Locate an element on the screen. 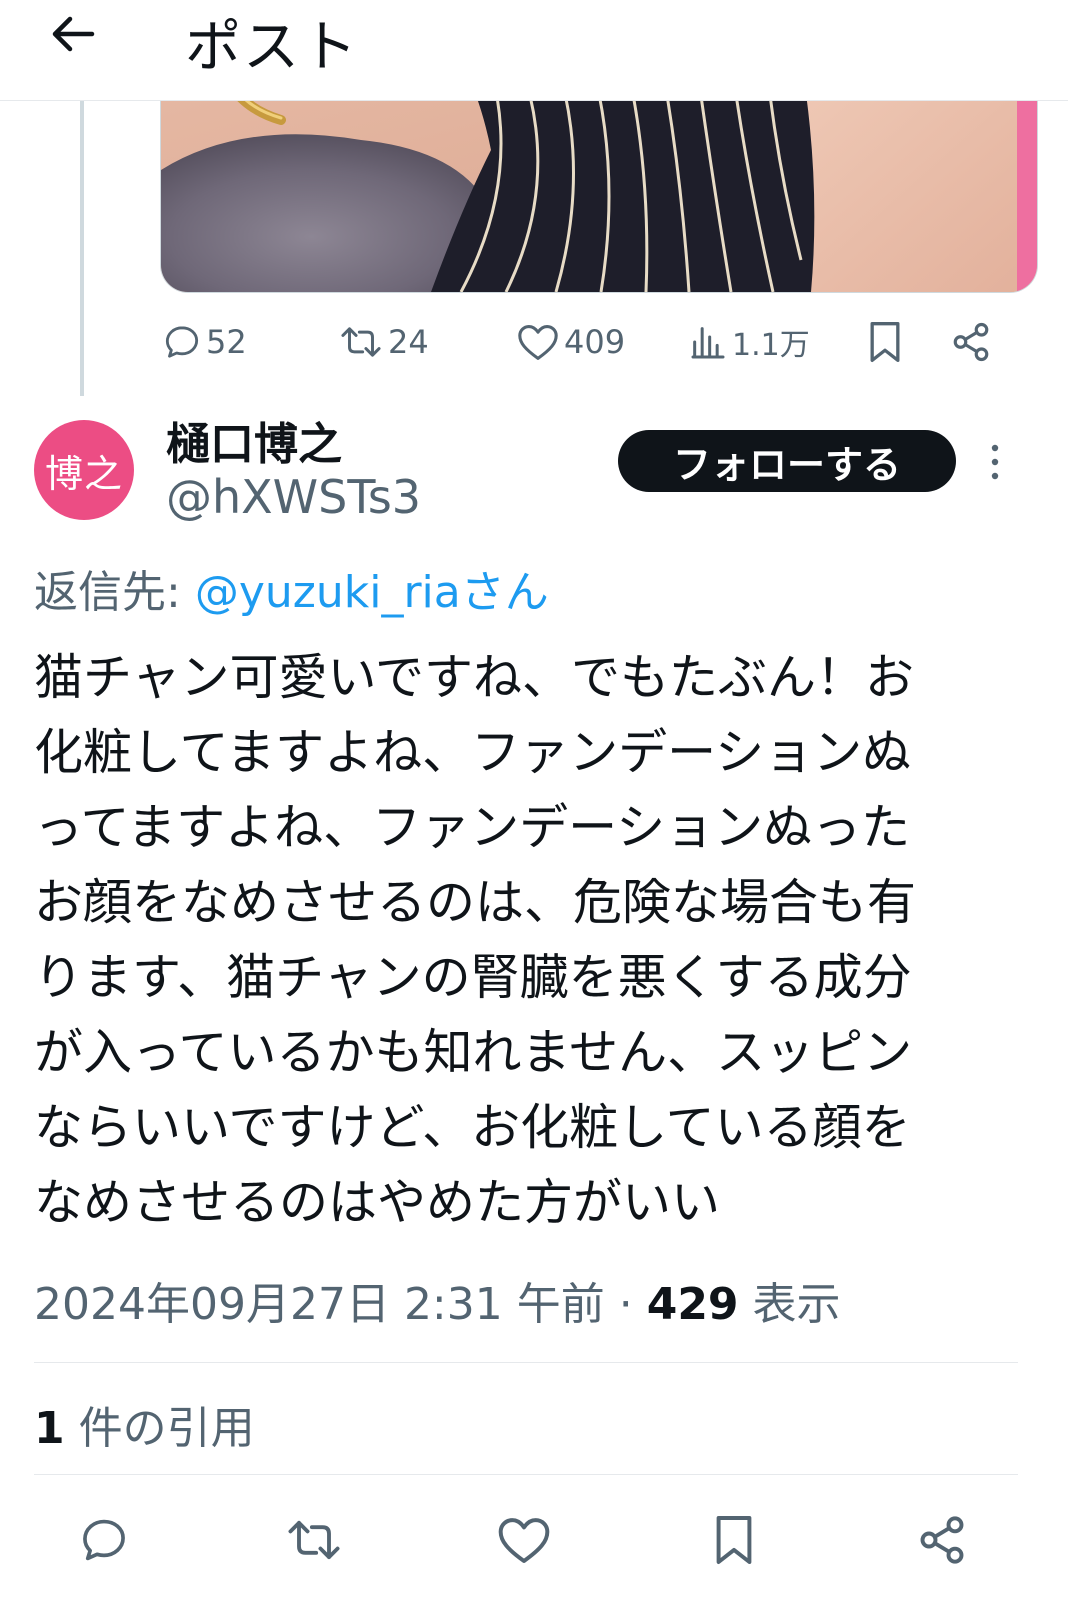  post-timestamp: 2024年09月27日 2:31 午前 is located at coordinates (319, 1304).